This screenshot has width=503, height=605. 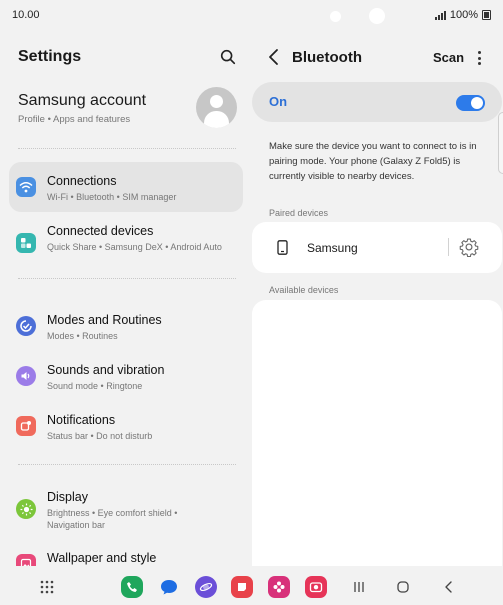 What do you see at coordinates (82, 336) in the screenshot?
I see `menu-subtitle: Modes • Routines` at bounding box center [82, 336].